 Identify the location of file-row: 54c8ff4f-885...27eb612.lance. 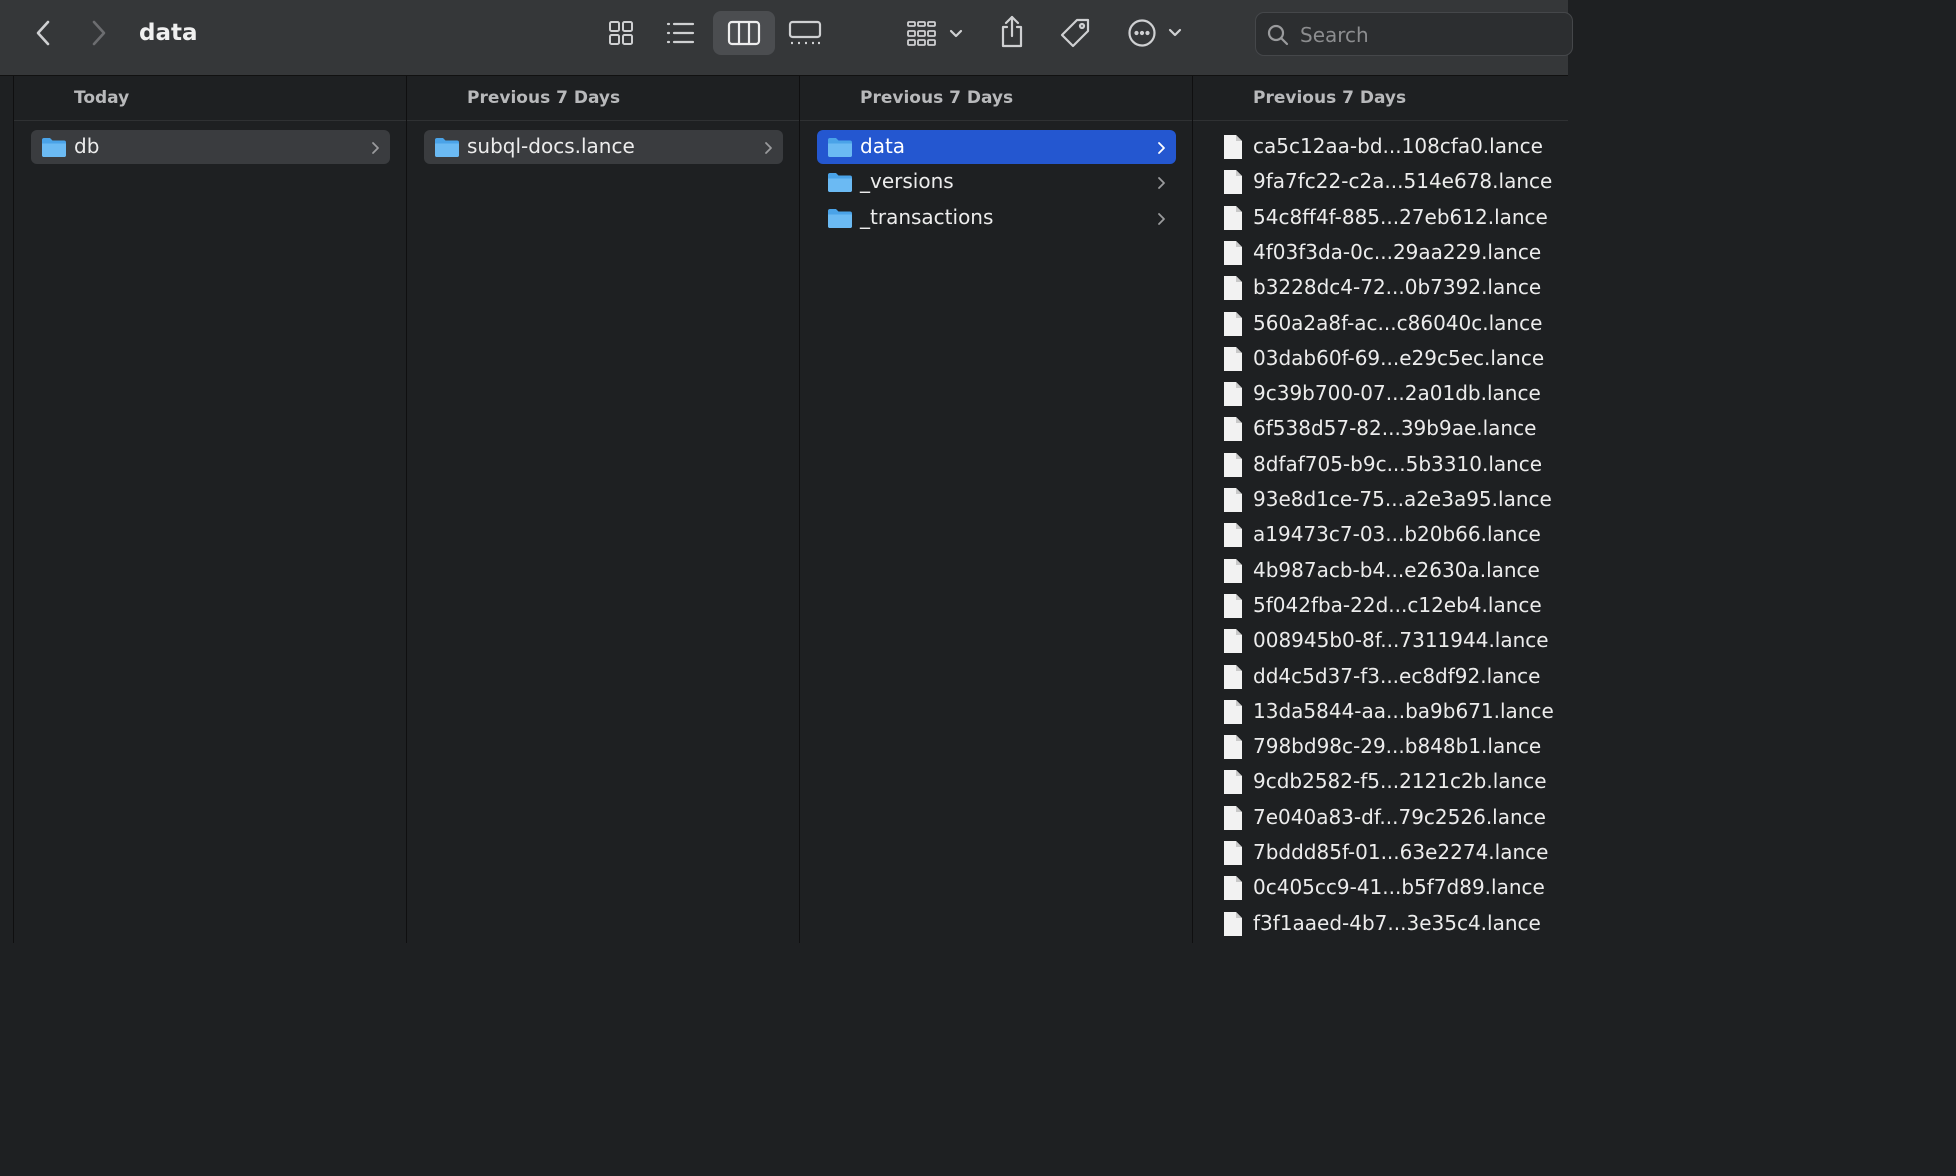
(1389, 218).